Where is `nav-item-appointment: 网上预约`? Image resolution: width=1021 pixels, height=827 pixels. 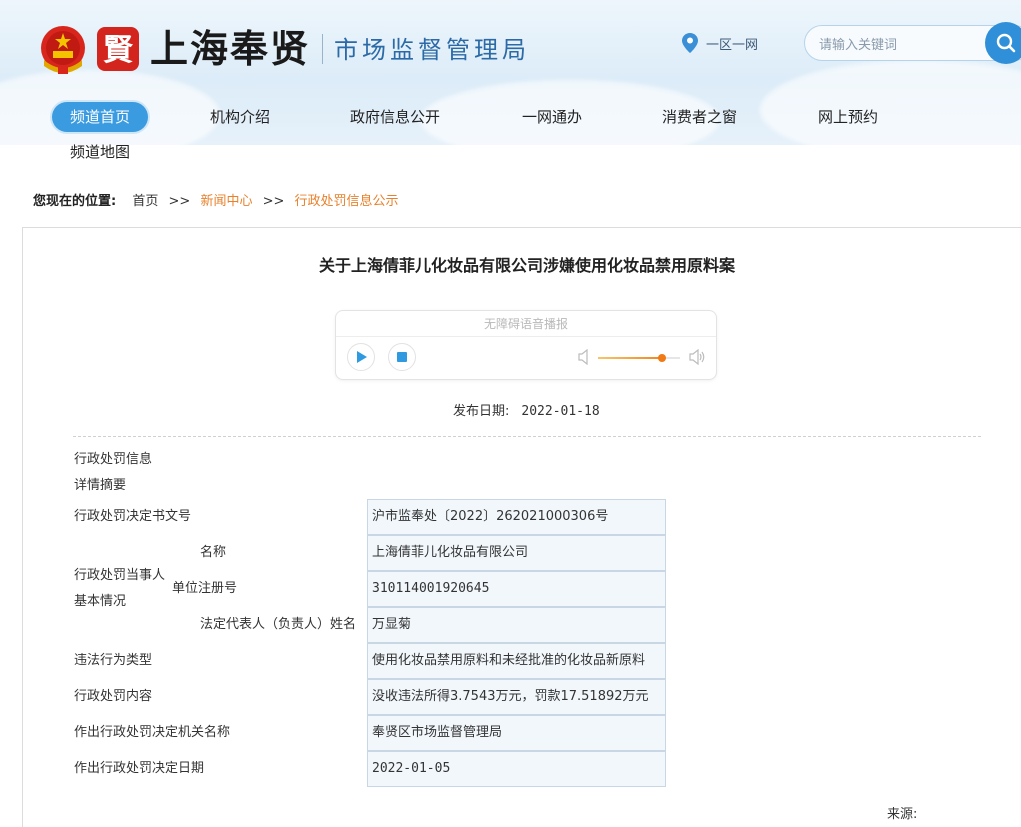 nav-item-appointment: 网上预约 is located at coordinates (848, 117).